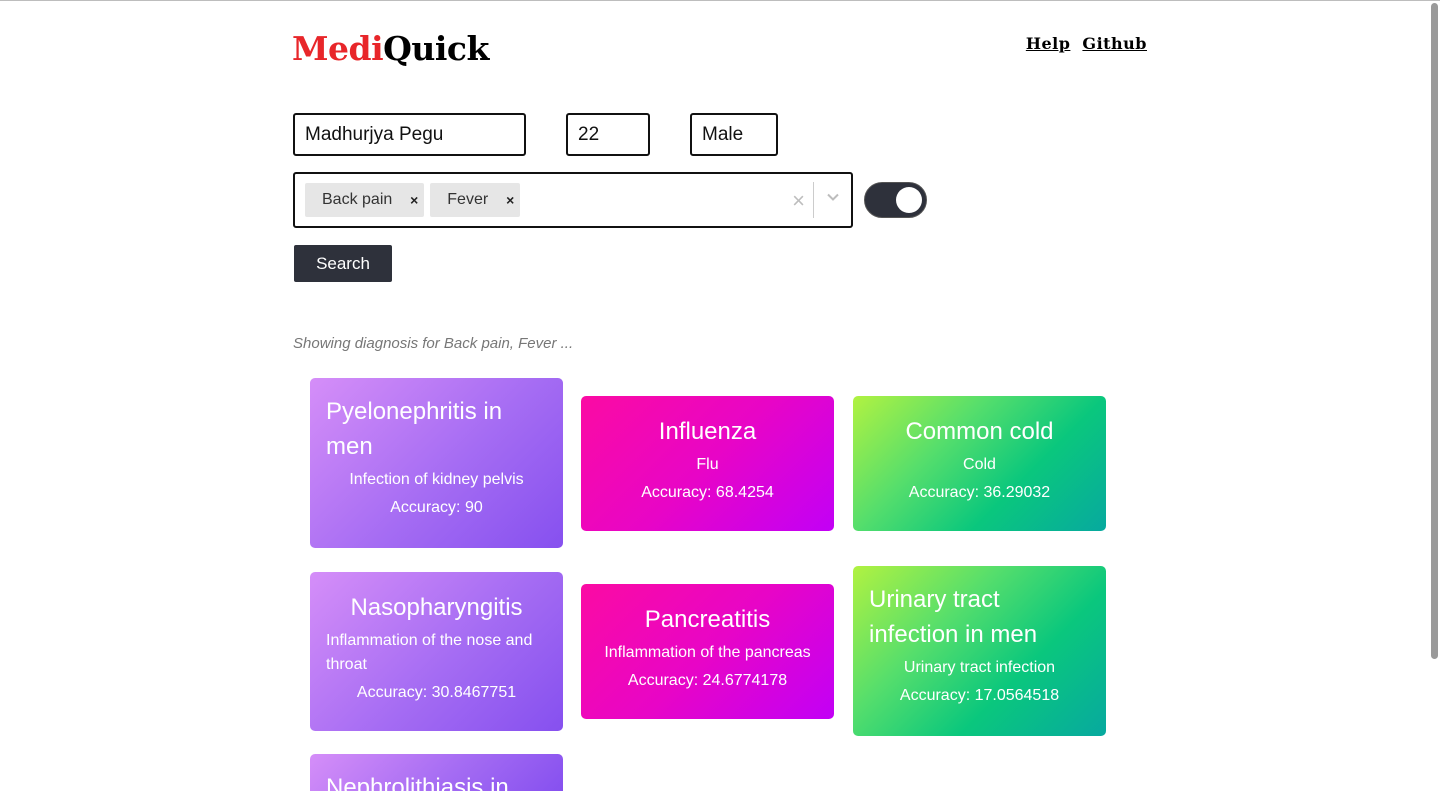 This screenshot has width=1440, height=791. What do you see at coordinates (909, 200) in the screenshot?
I see `toggle-knob` at bounding box center [909, 200].